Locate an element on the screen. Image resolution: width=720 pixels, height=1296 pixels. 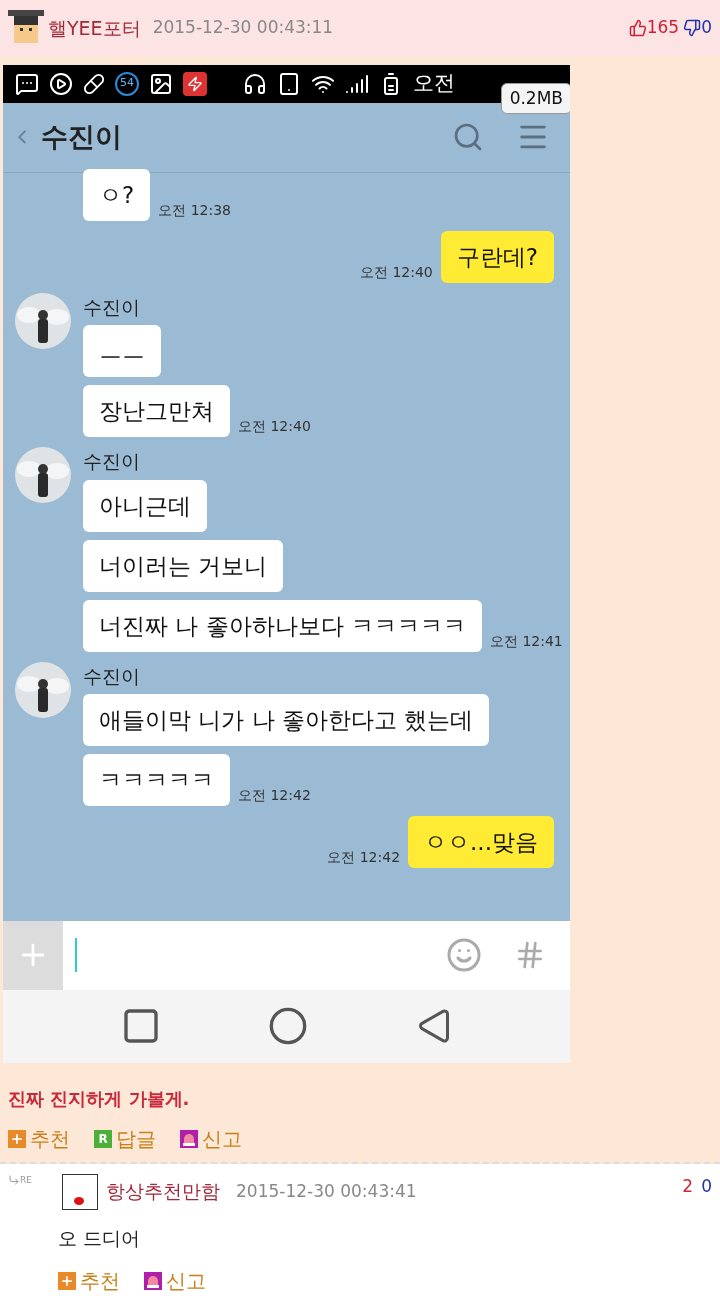
message-bubble: ㅡㅡ is located at coordinates (122, 351).